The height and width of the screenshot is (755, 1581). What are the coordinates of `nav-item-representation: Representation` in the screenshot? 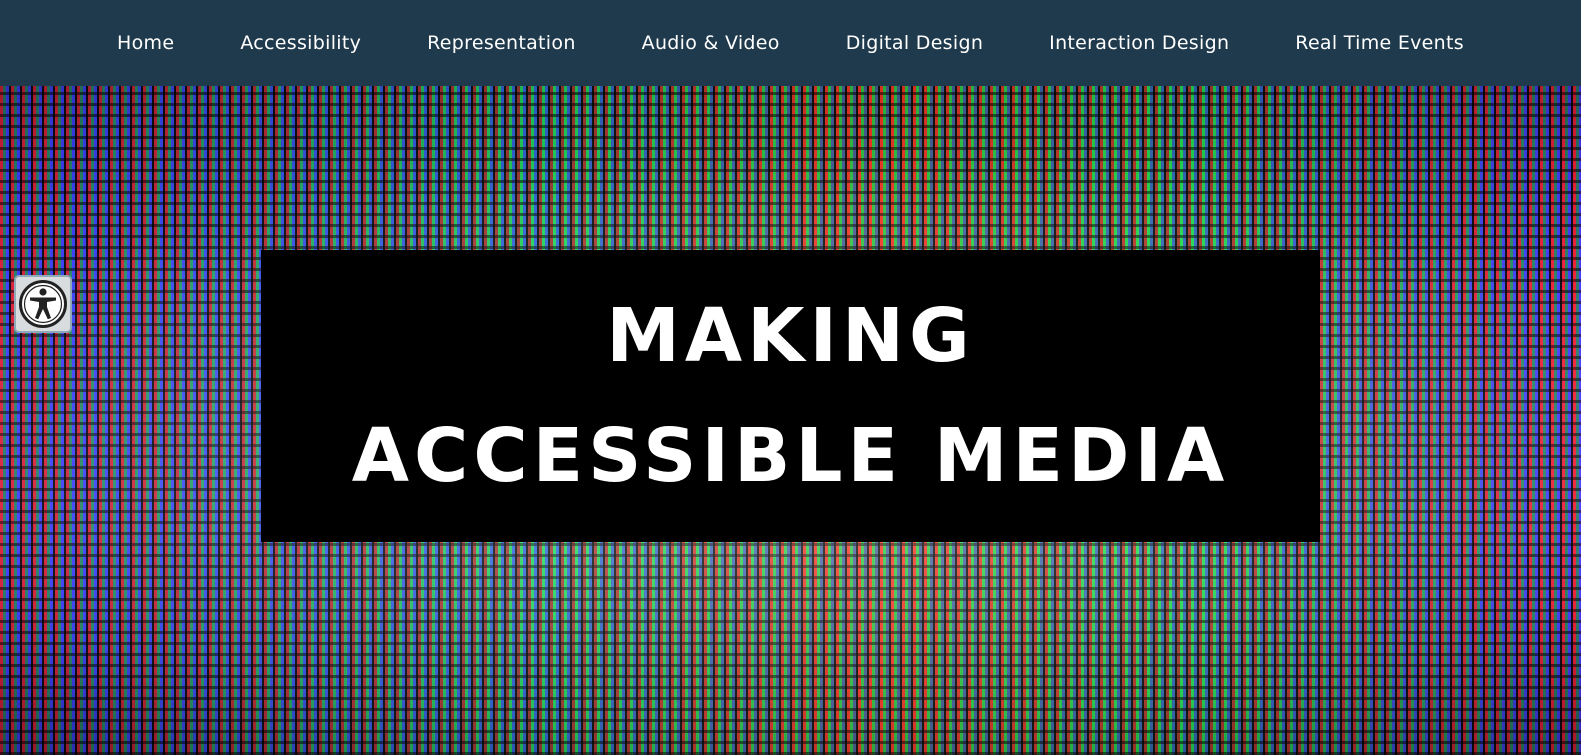 It's located at (501, 43).